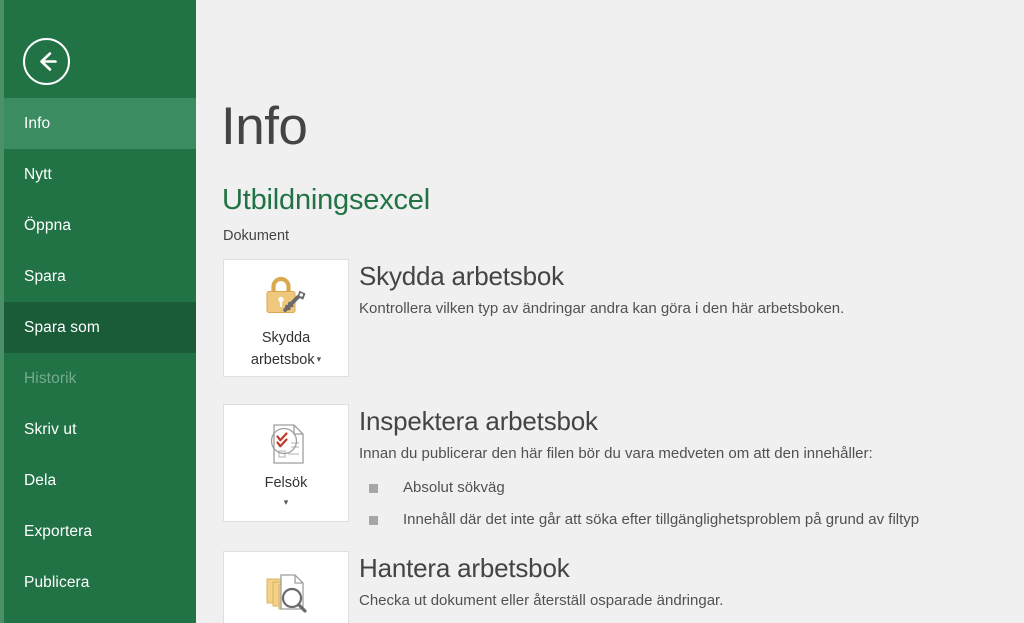 The width and height of the screenshot is (1024, 623). Describe the element at coordinates (50, 429) in the screenshot. I see `sidebar-item-label: Skriv ut` at that location.